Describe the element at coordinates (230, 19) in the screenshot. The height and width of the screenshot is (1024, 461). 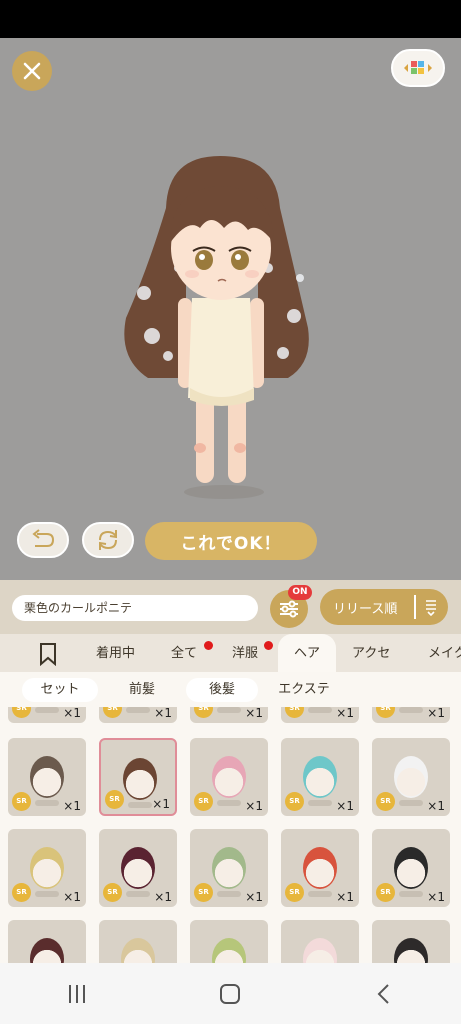
I see `status-bar` at that location.